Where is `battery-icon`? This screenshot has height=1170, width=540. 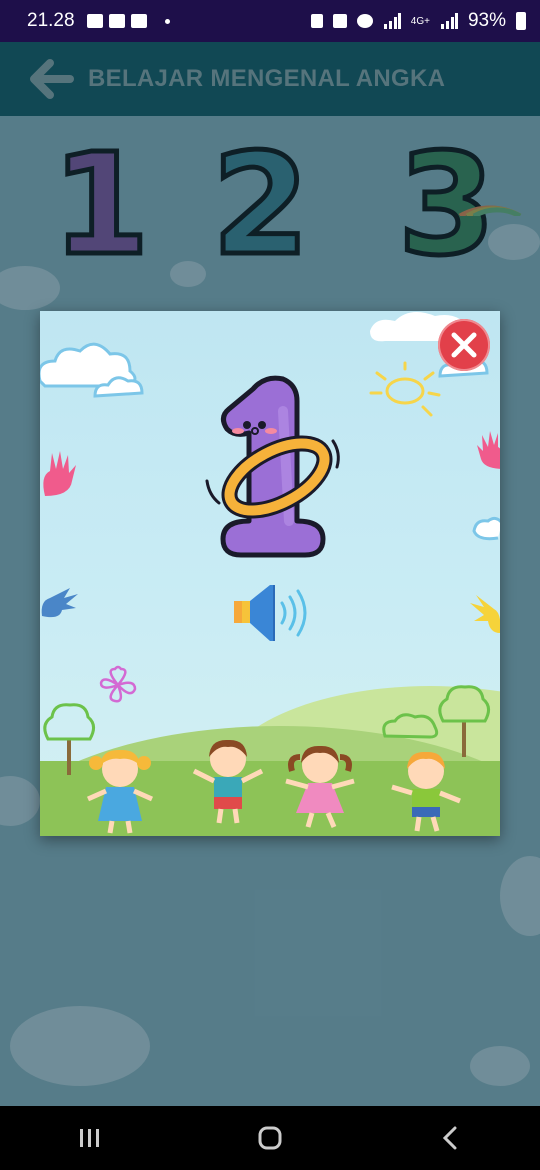
battery-icon is located at coordinates (521, 21).